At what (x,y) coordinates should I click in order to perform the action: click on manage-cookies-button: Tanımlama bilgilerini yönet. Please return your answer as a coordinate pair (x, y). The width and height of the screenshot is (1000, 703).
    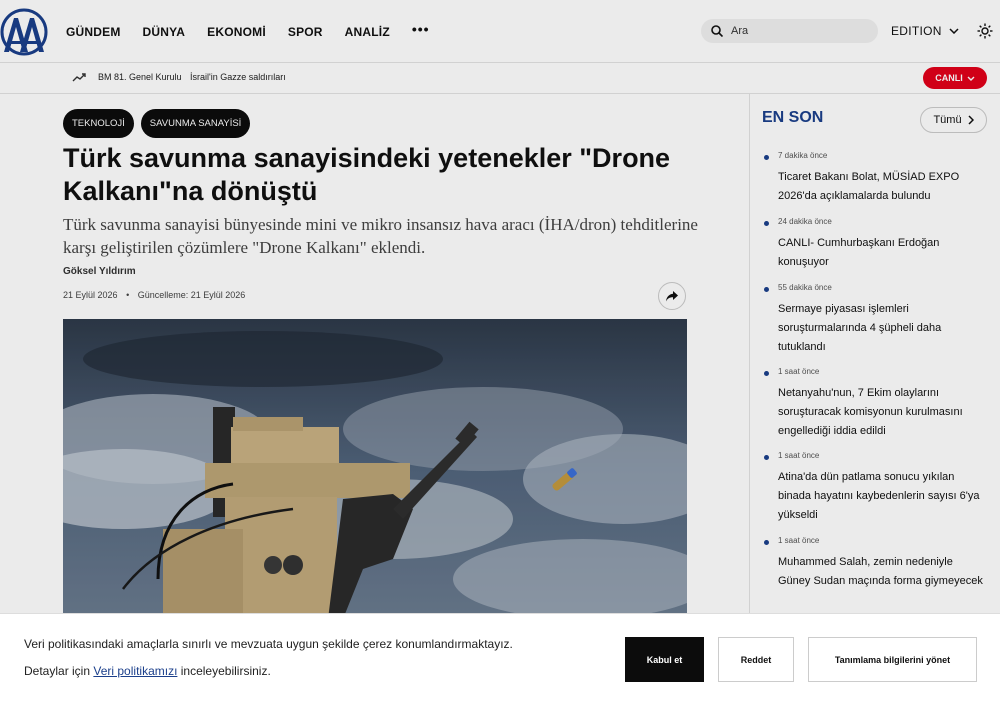
    Looking at the image, I should click on (892, 659).